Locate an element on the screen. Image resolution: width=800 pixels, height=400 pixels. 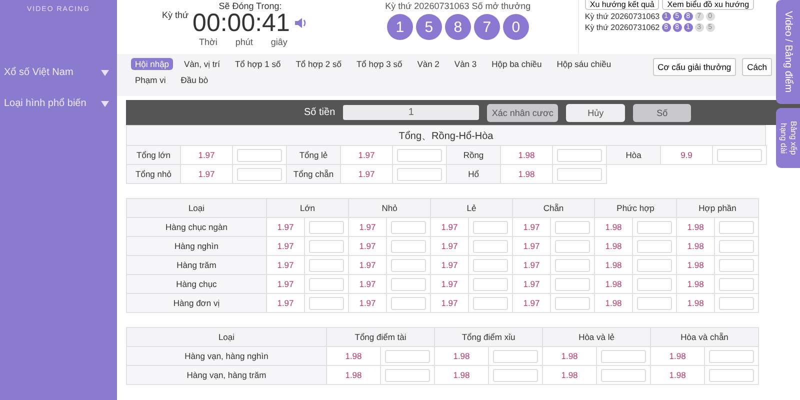
column-header: Hòa và chẵn is located at coordinates (704, 337).